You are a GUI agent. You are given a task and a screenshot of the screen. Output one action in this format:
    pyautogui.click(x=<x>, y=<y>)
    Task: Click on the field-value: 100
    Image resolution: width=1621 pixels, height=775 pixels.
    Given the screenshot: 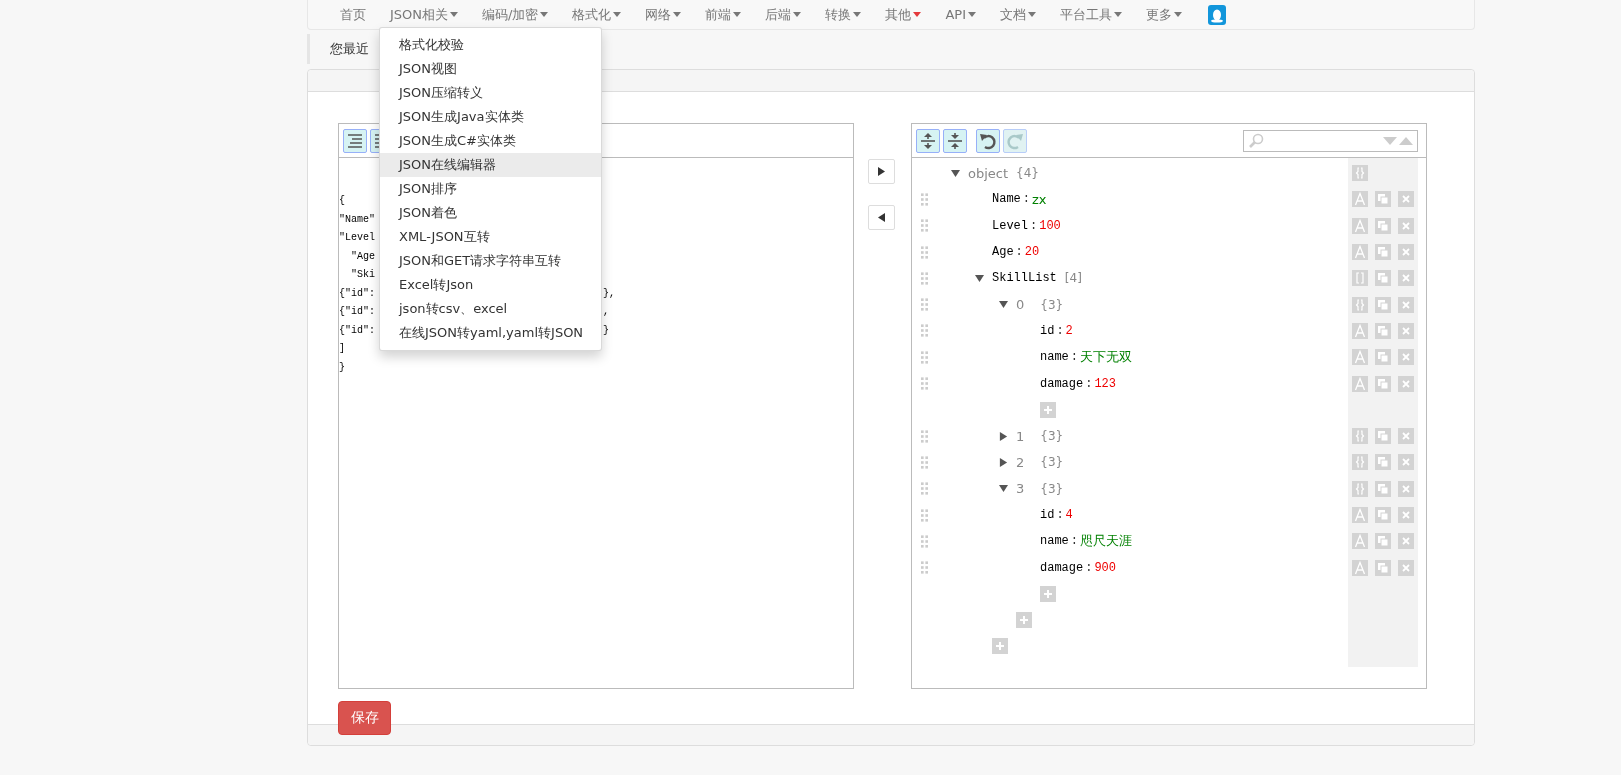 What is the action you would take?
    pyautogui.click(x=1050, y=225)
    